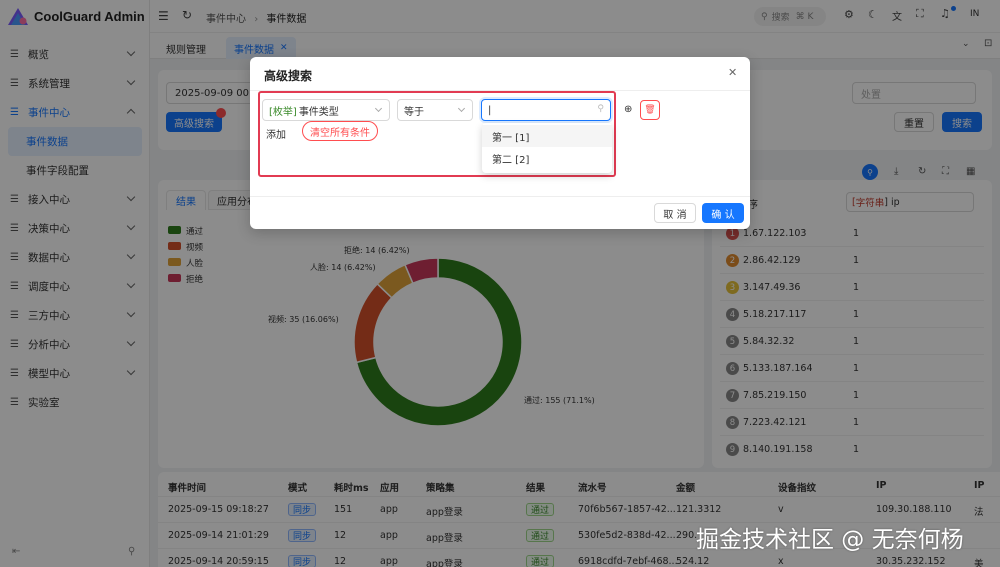 The width and height of the screenshot is (1000, 567). I want to click on modal-title: 高级搜索, so click(288, 76).